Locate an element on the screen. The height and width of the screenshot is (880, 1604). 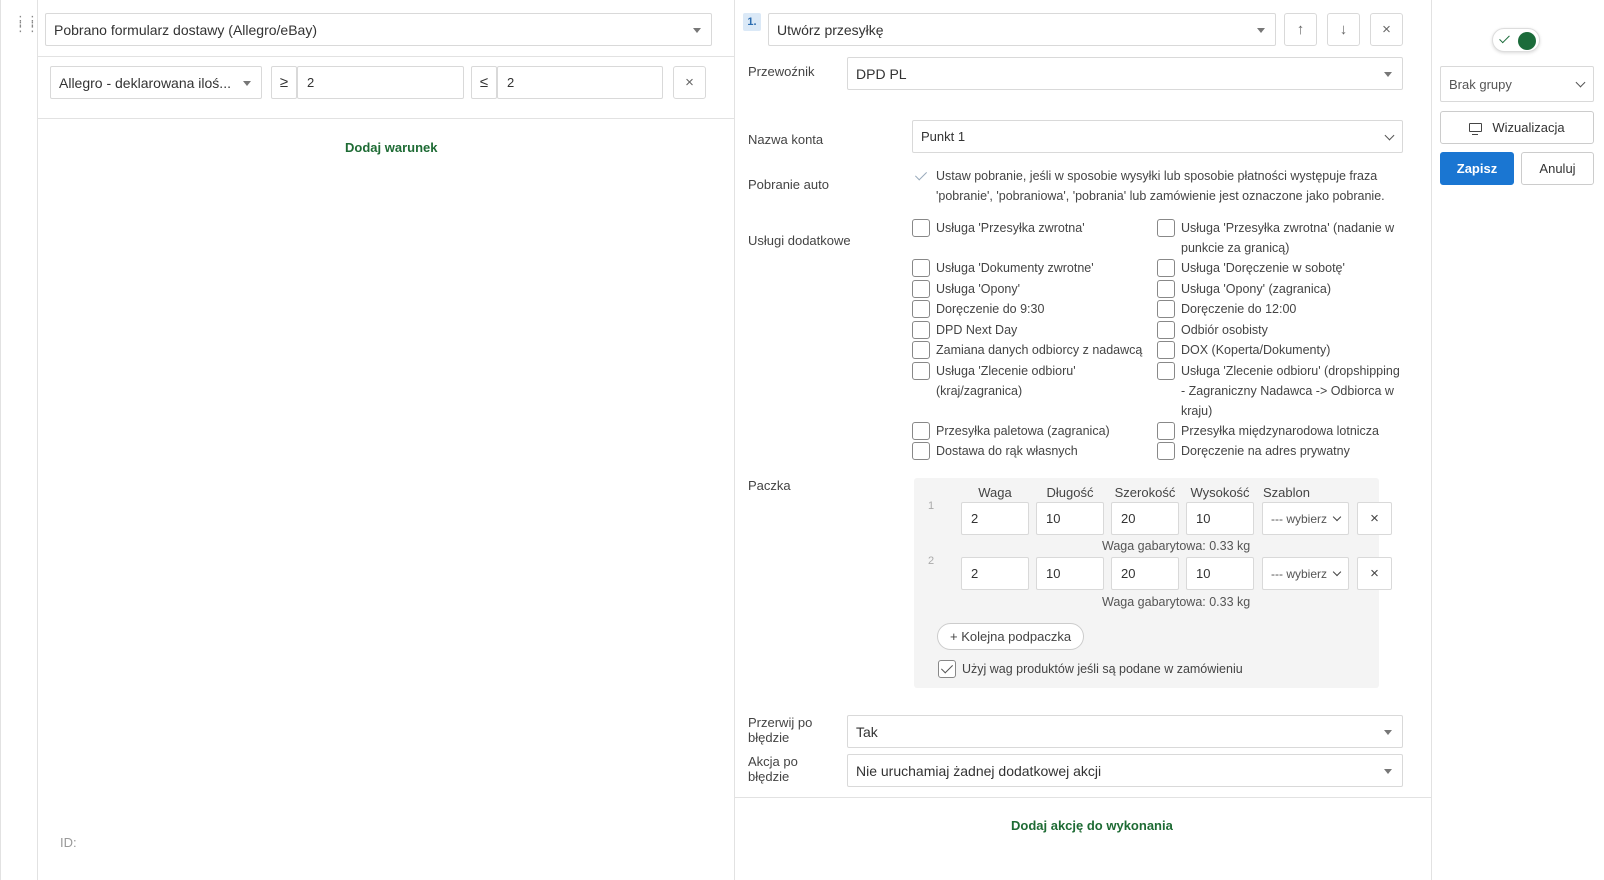
stop-on-error-label-line: błędzie is located at coordinates (769, 737).